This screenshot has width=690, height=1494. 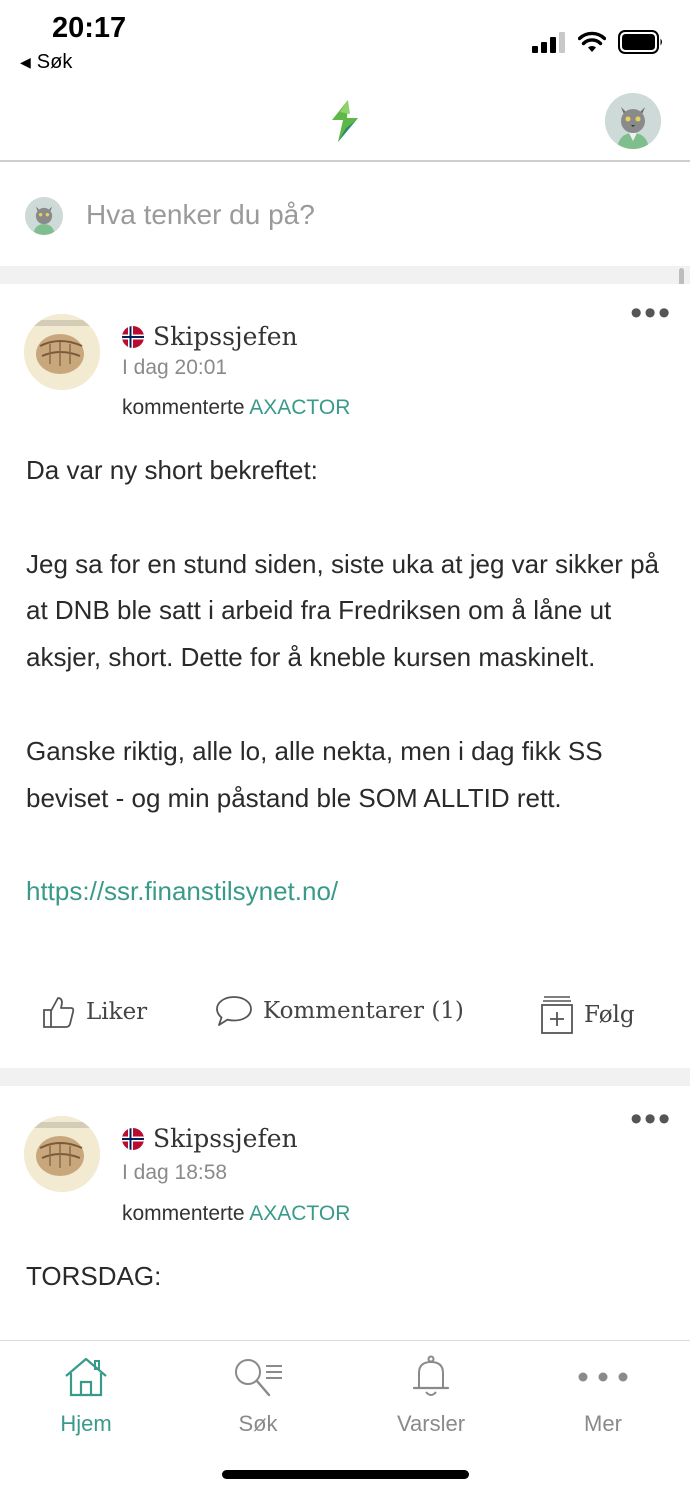 I want to click on tab-label: Mer, so click(x=603, y=1423).